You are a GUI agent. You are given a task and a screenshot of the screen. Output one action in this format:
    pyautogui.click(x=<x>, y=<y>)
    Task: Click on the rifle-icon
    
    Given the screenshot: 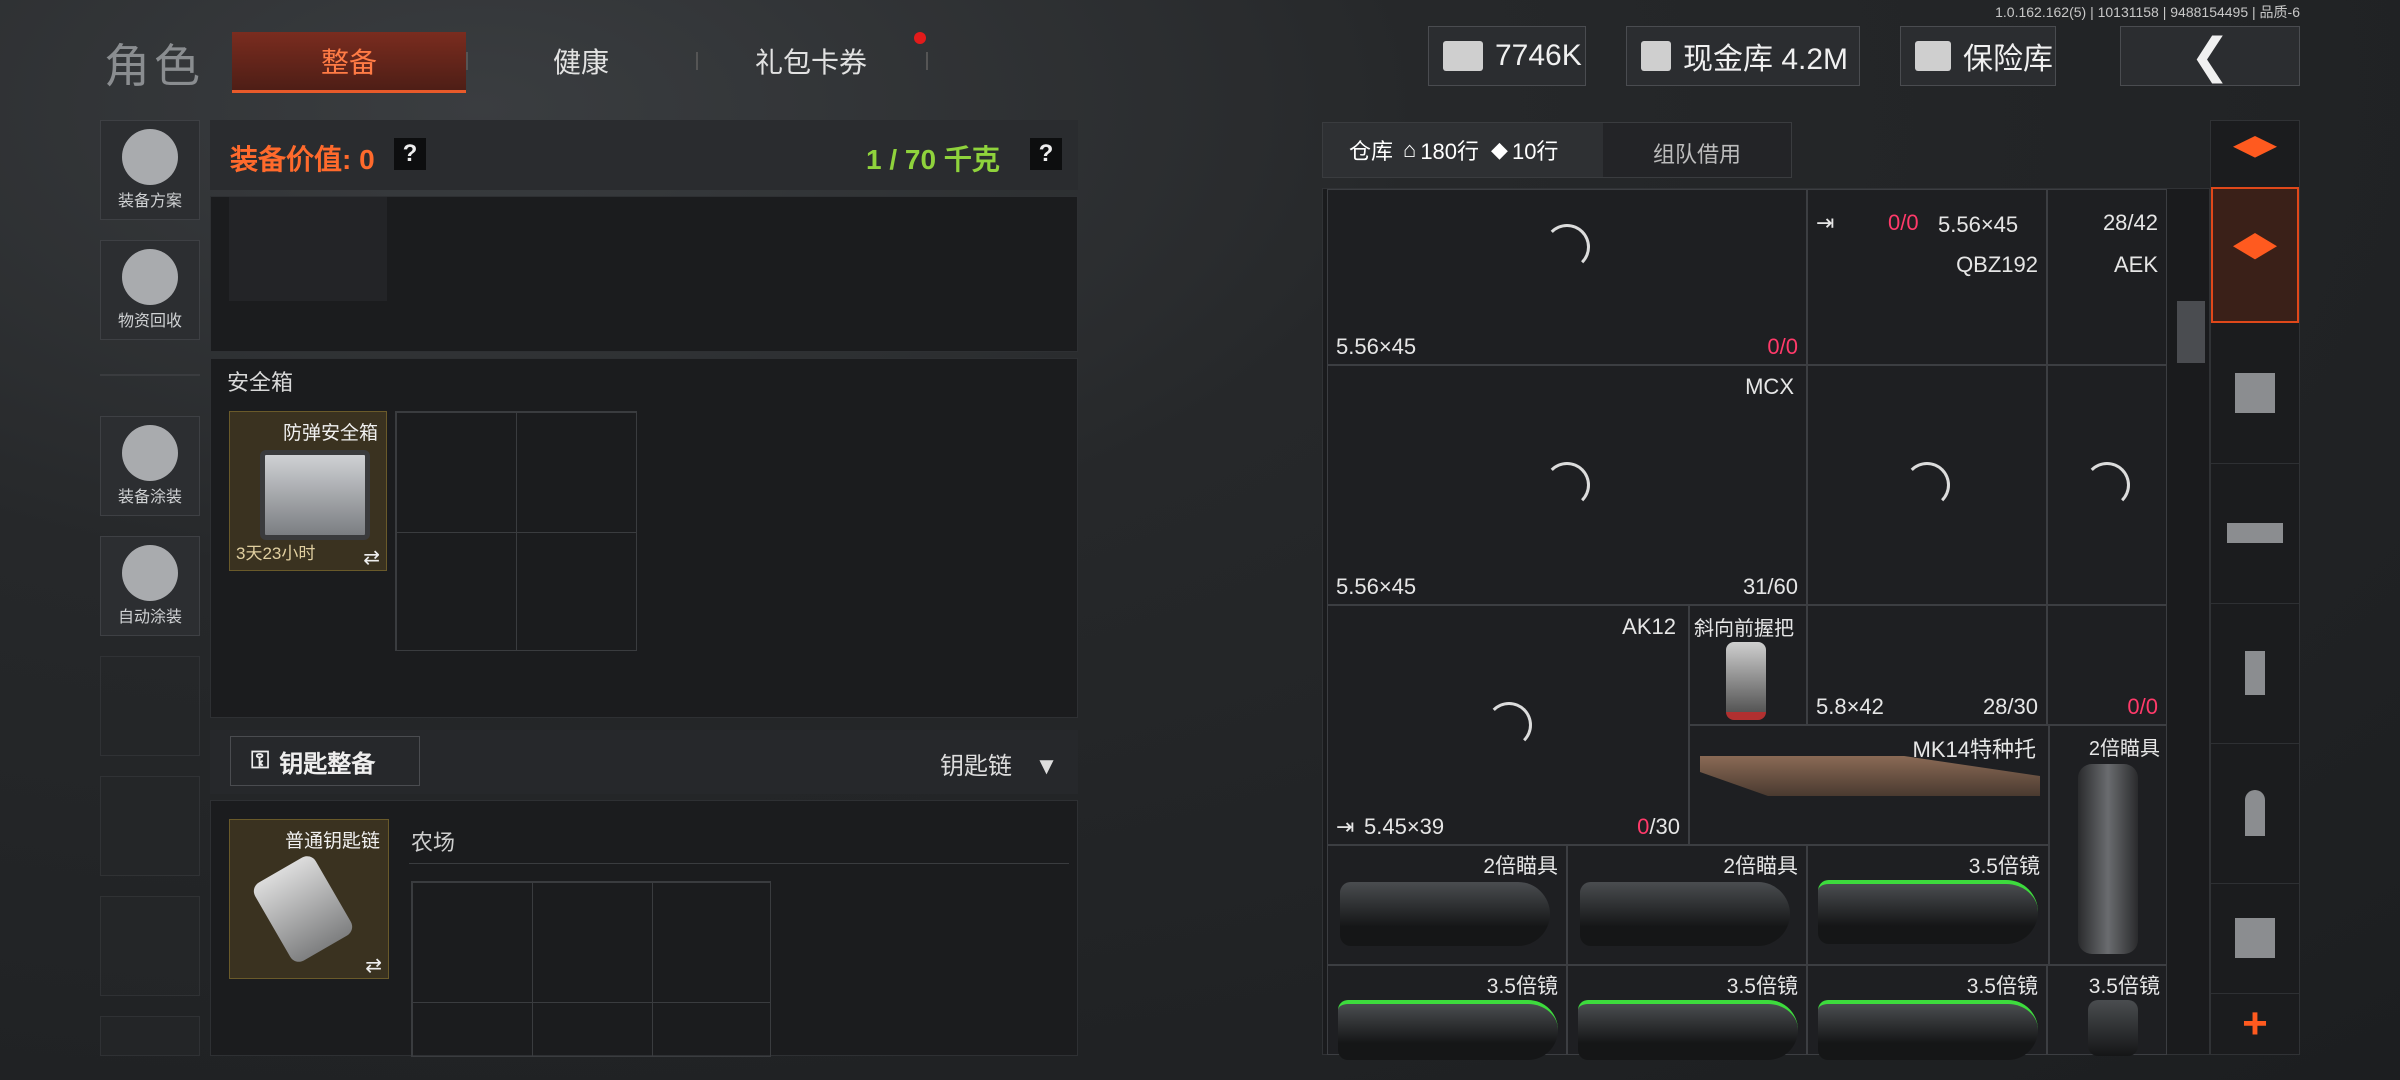 What is the action you would take?
    pyautogui.click(x=2255, y=533)
    